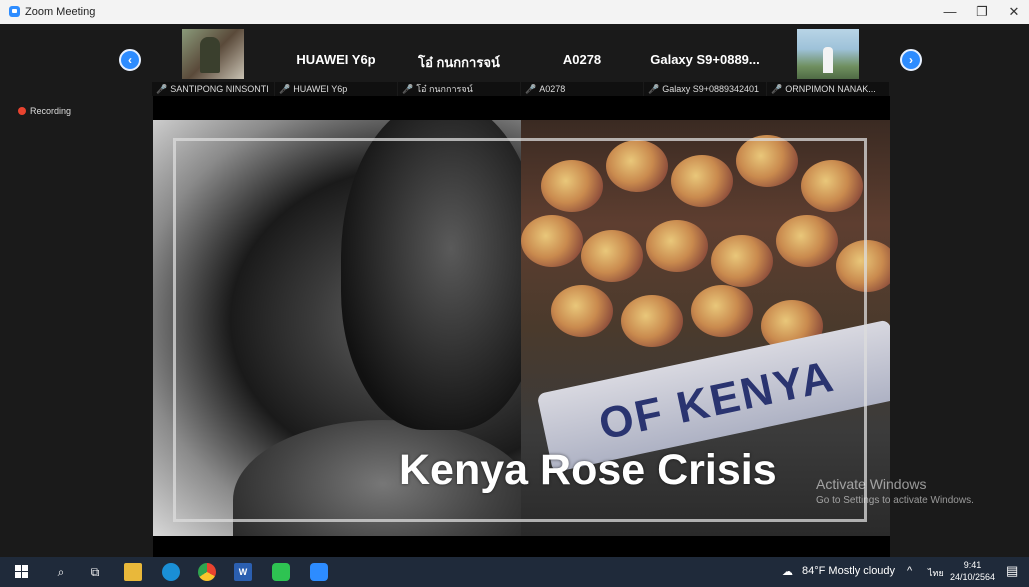 Image resolution: width=1029 pixels, height=587 pixels. What do you see at coordinates (909, 571) in the screenshot?
I see `tray-chevron-icon: ^` at bounding box center [909, 571].